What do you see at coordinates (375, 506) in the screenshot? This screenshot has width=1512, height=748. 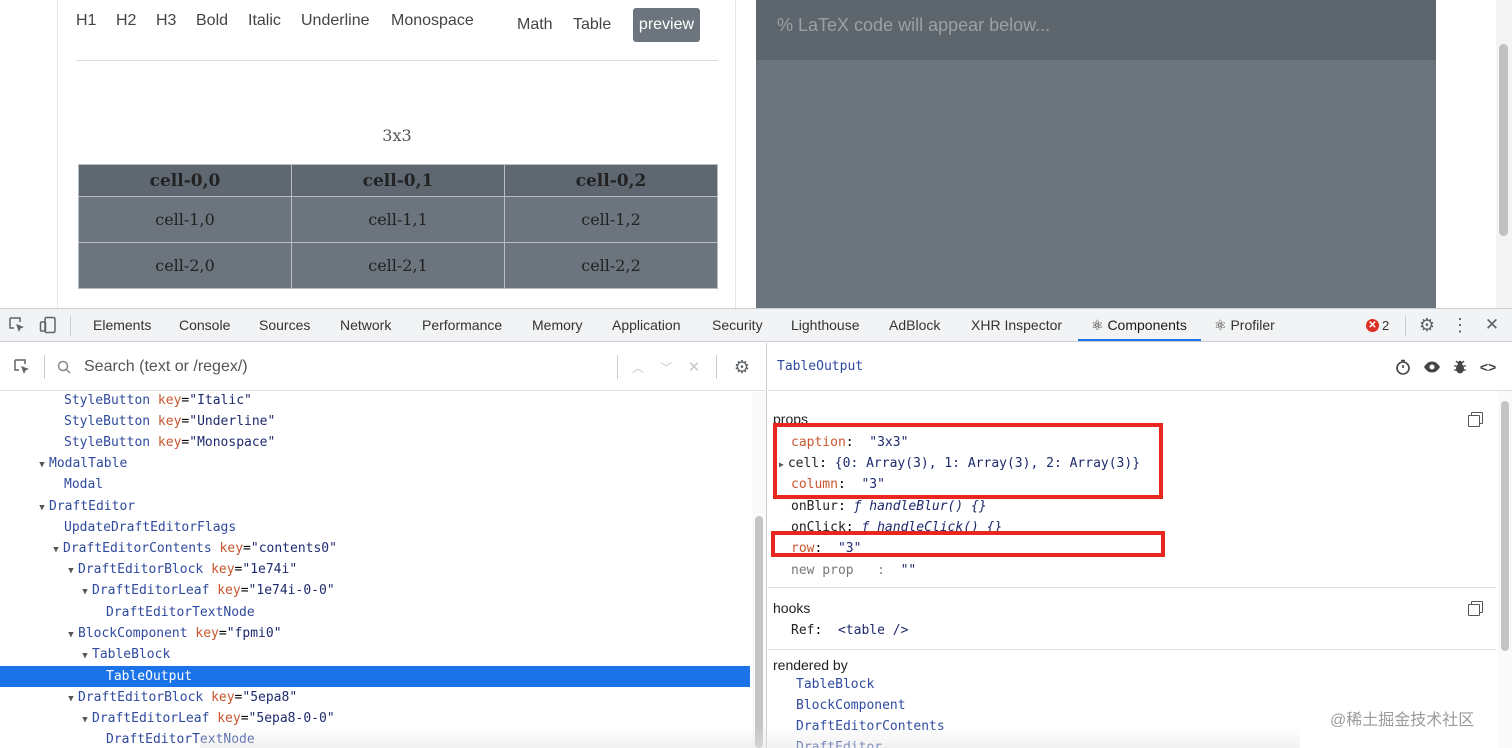 I see `tree-item: ▼ DraftEditor` at bounding box center [375, 506].